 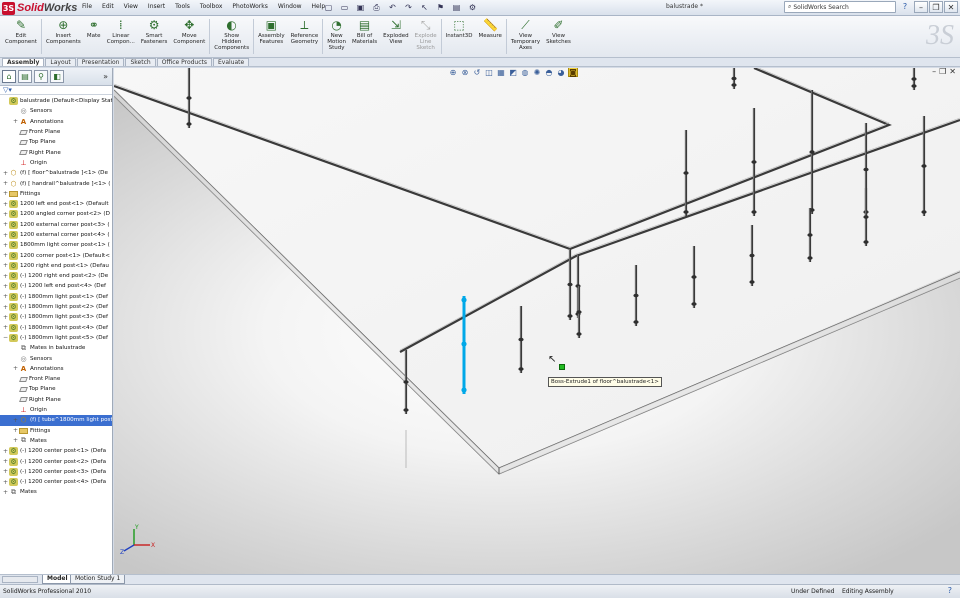 What do you see at coordinates (56, 286) in the screenshot?
I see `tree-item: + ⚙ (-) 1200 left end post<4> (Def` at bounding box center [56, 286].